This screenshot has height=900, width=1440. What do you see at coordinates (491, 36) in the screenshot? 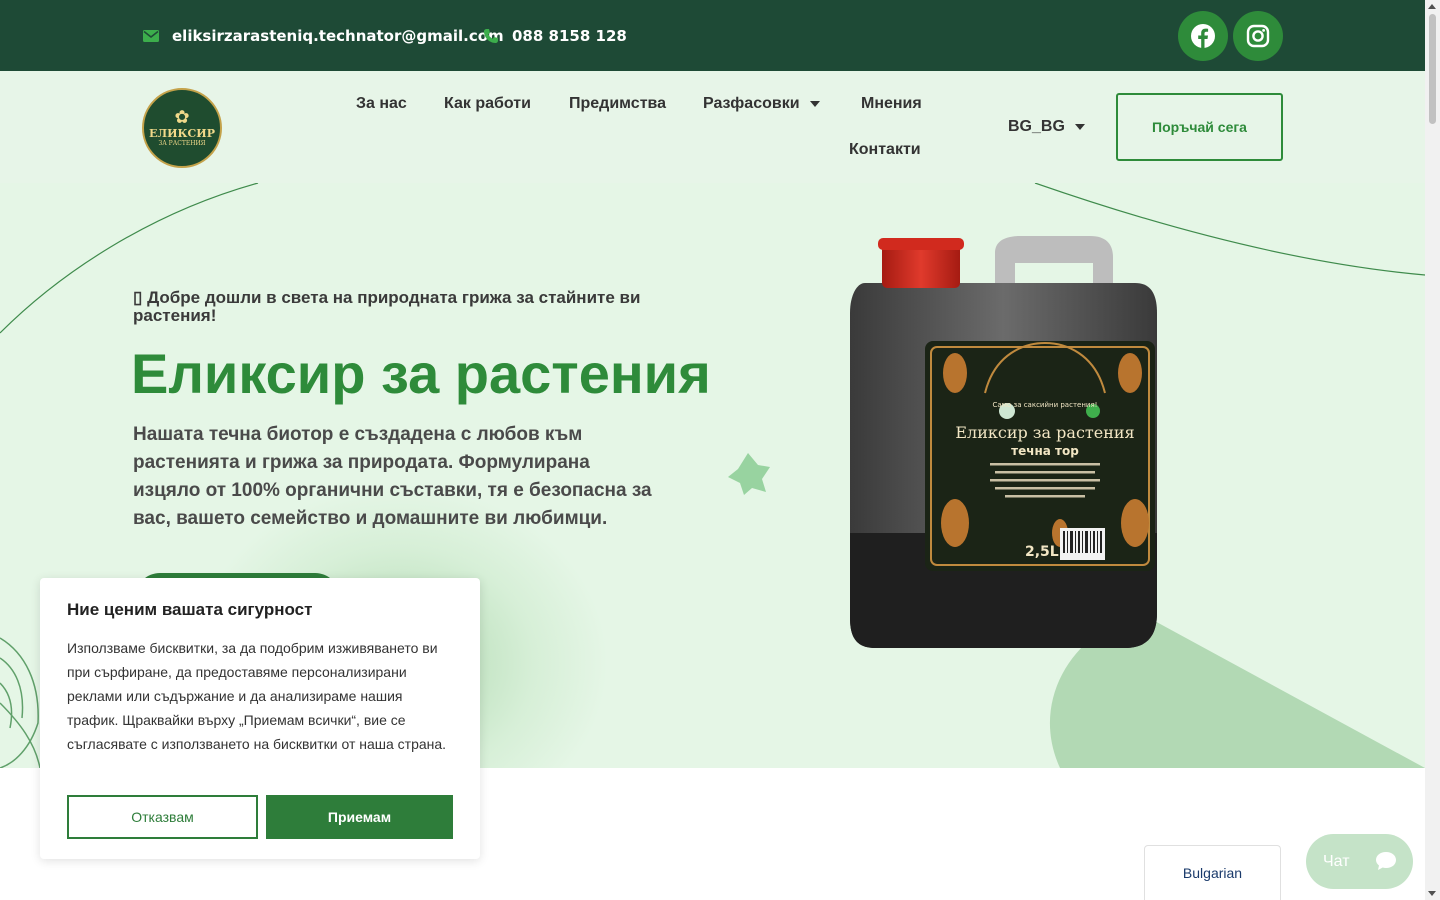
I see `phone-icon` at bounding box center [491, 36].